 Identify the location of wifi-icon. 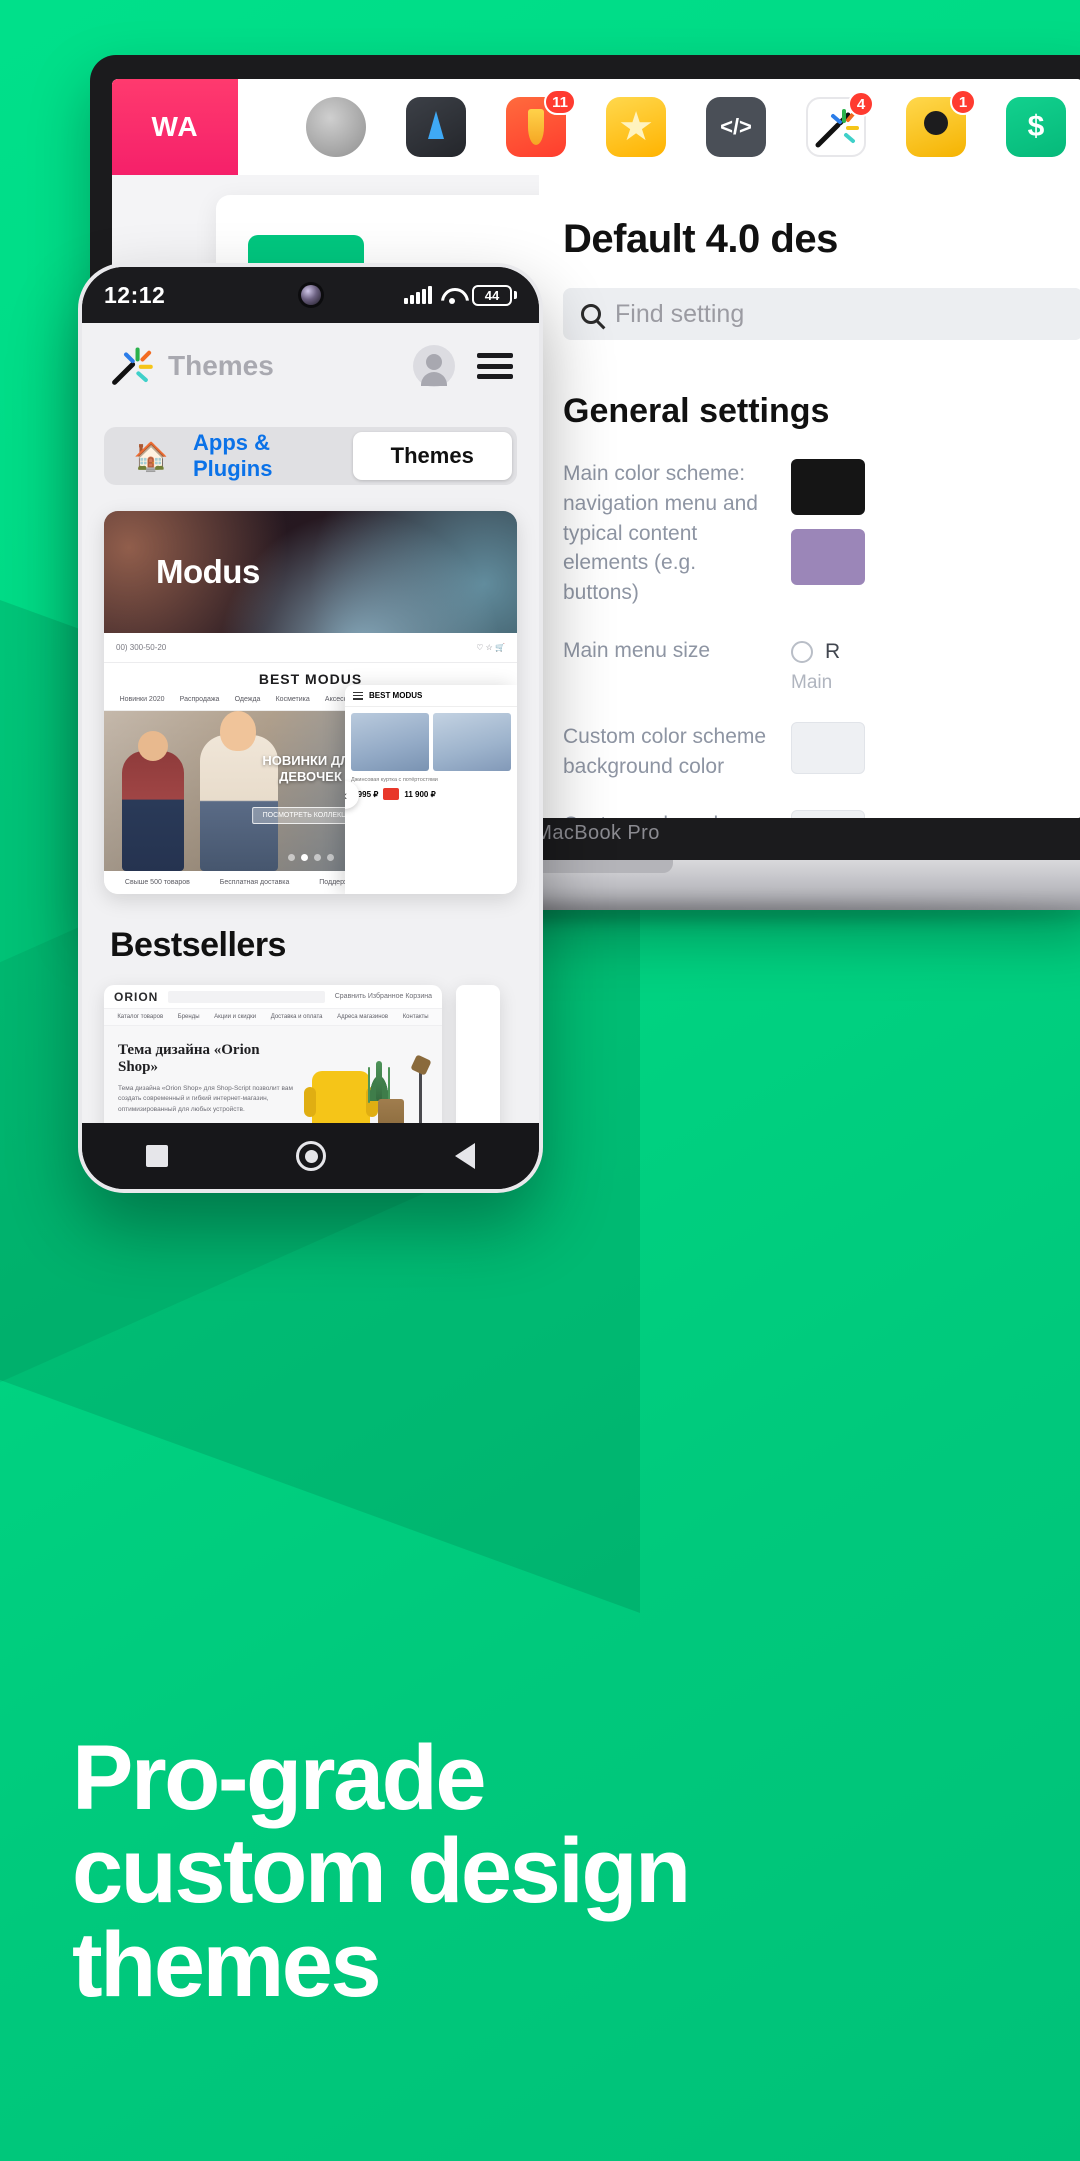
(452, 295).